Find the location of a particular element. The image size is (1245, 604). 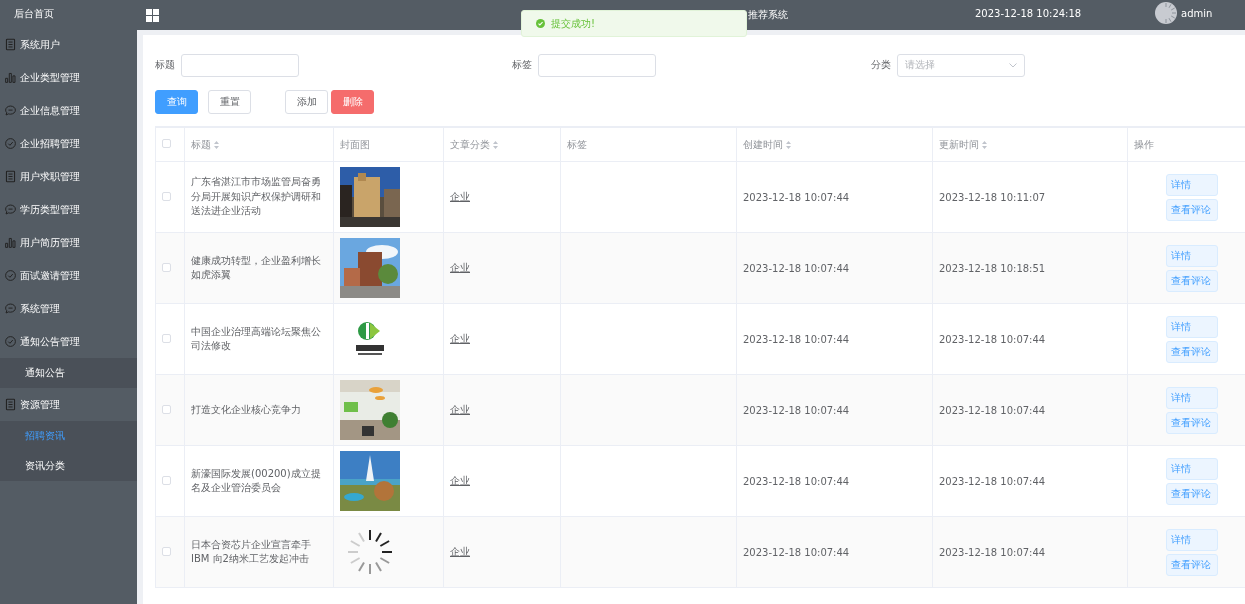

sidebar-menu-item: 学历类型管理 is located at coordinates (68, 209).